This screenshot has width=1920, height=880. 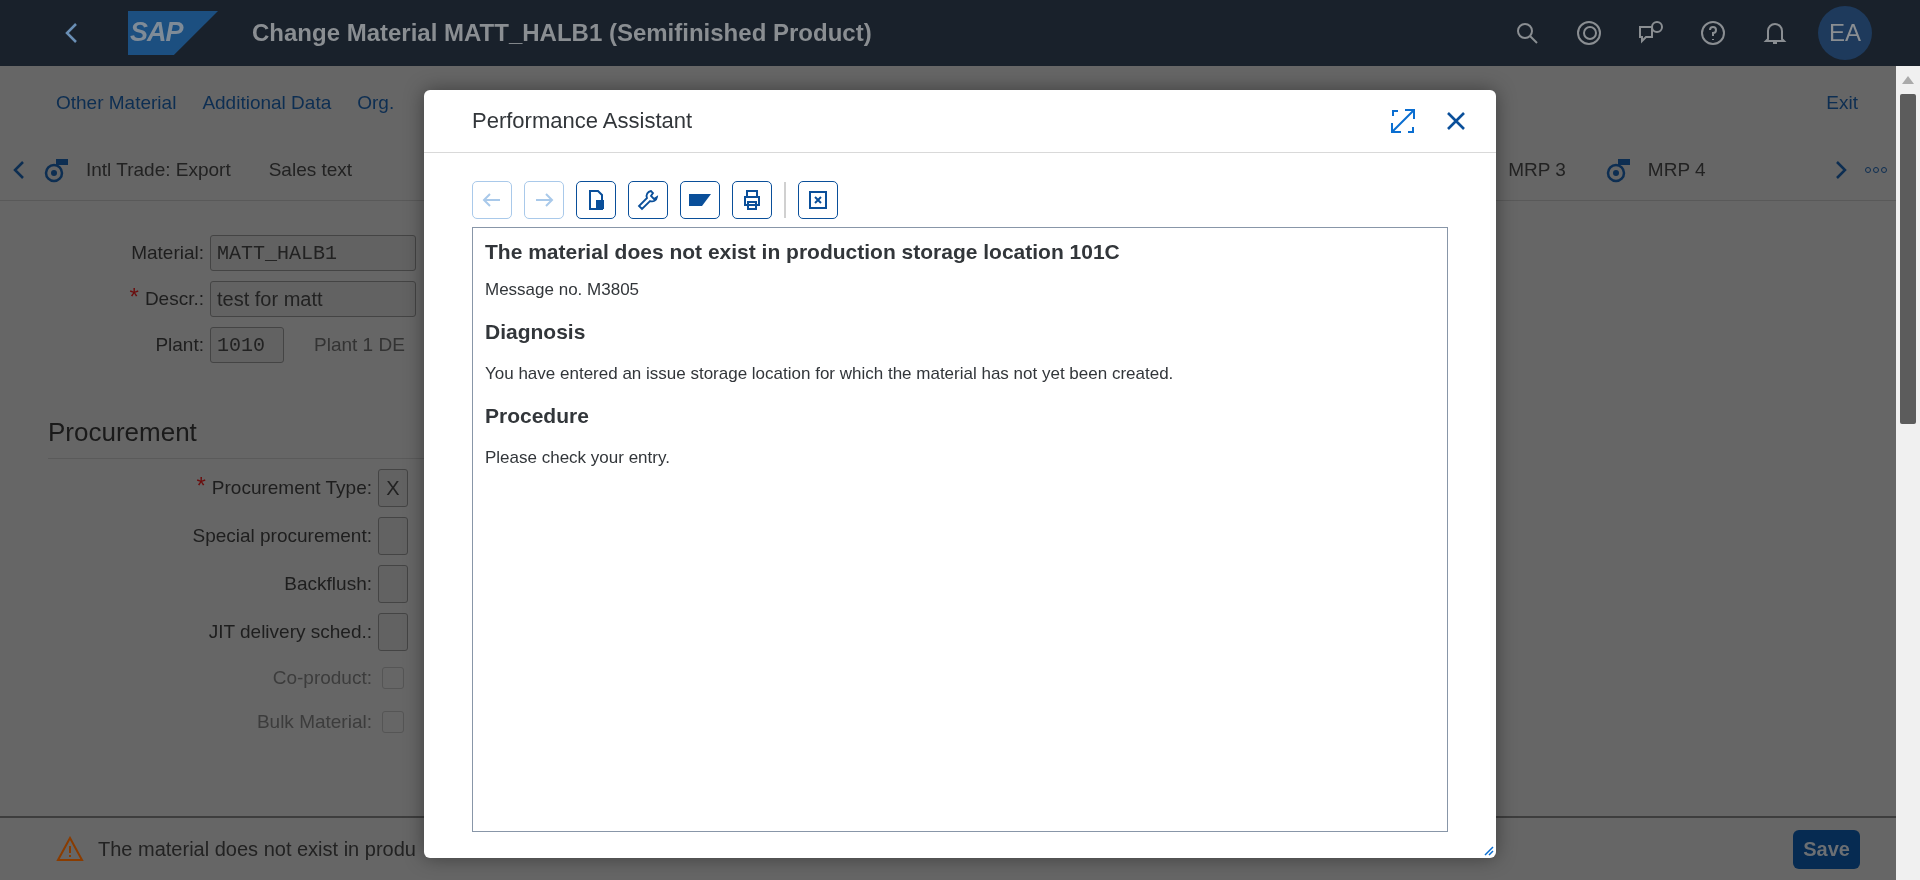 What do you see at coordinates (1676, 170) in the screenshot?
I see `tab: MRP 4` at bounding box center [1676, 170].